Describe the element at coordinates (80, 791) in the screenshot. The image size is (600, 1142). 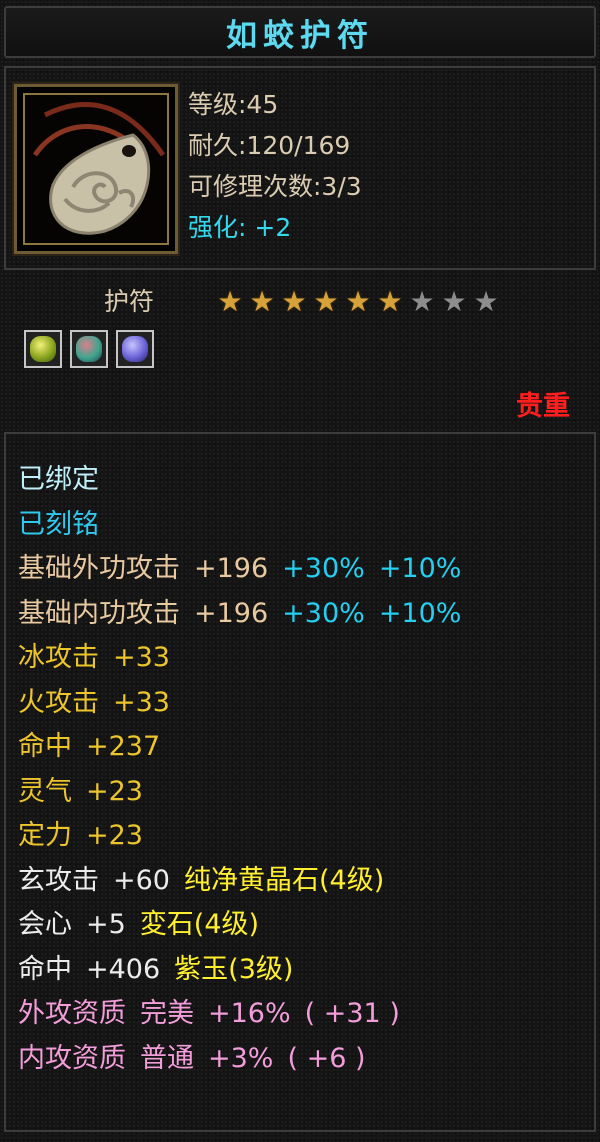
I see `attr-spirit: 灵气 +23` at that location.